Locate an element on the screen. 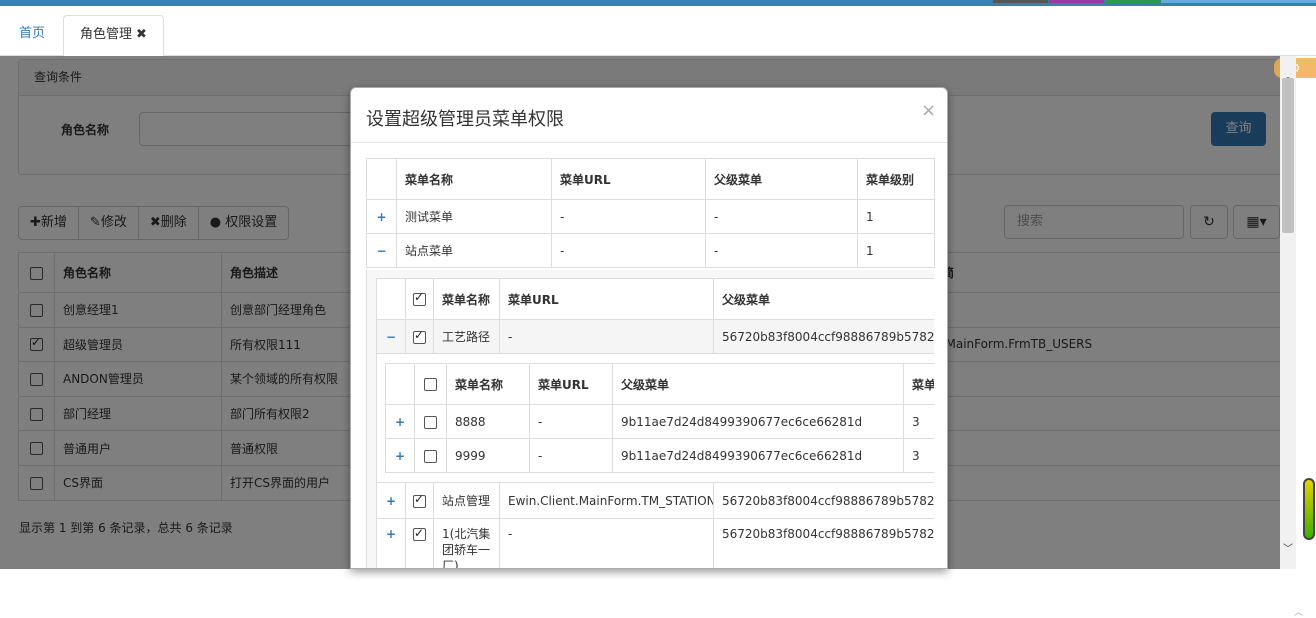 The image size is (1316, 618). menu-name-cell: 工艺路径 is located at coordinates (466, 336).